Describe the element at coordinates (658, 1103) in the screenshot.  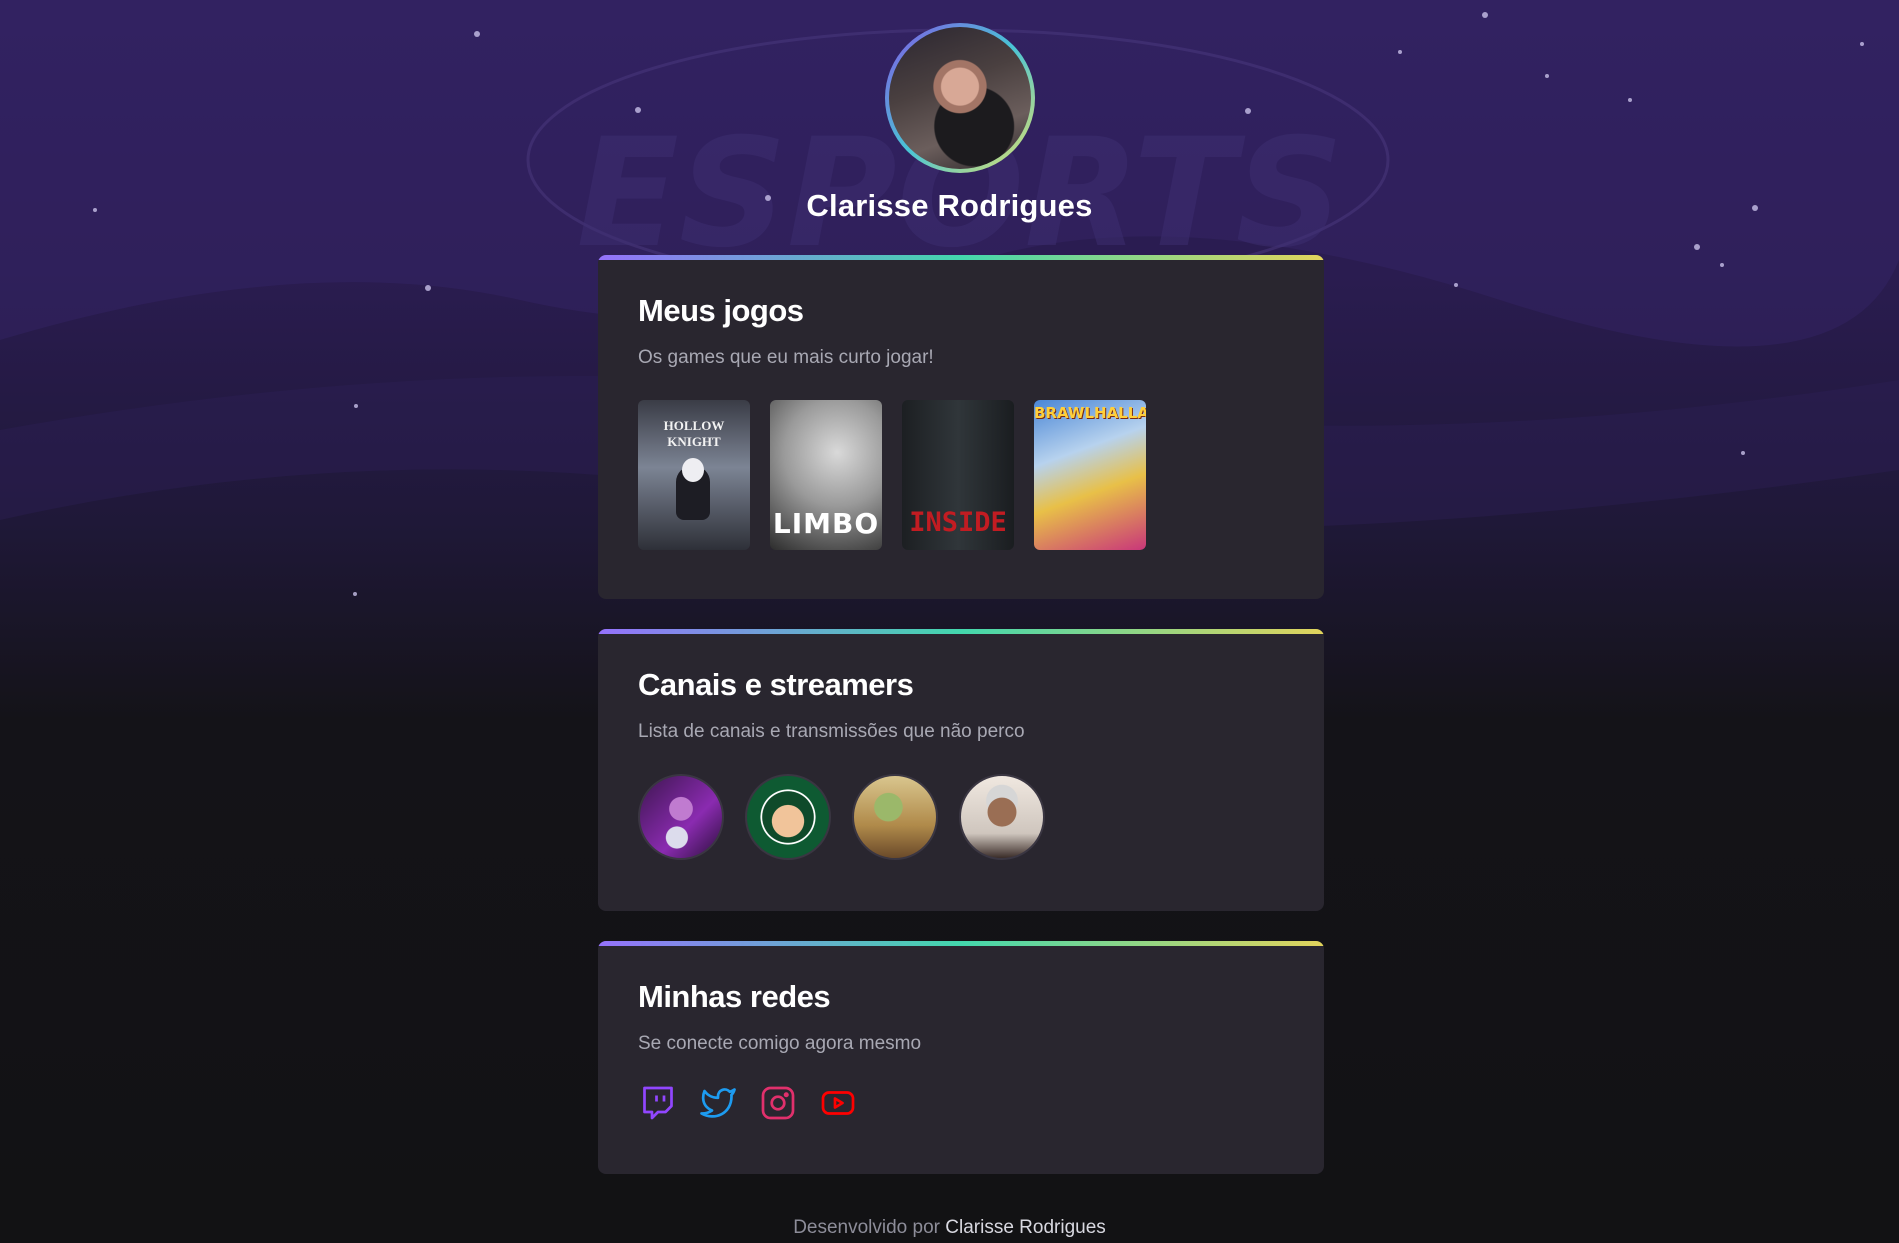
I see `twitch-icon` at that location.